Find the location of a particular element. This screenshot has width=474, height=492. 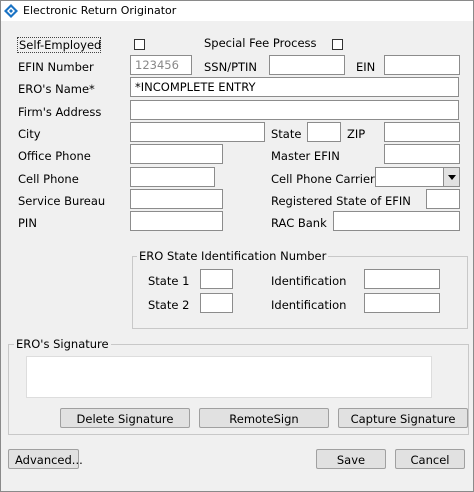

cell-carrier-dropdown-button is located at coordinates (451, 177).